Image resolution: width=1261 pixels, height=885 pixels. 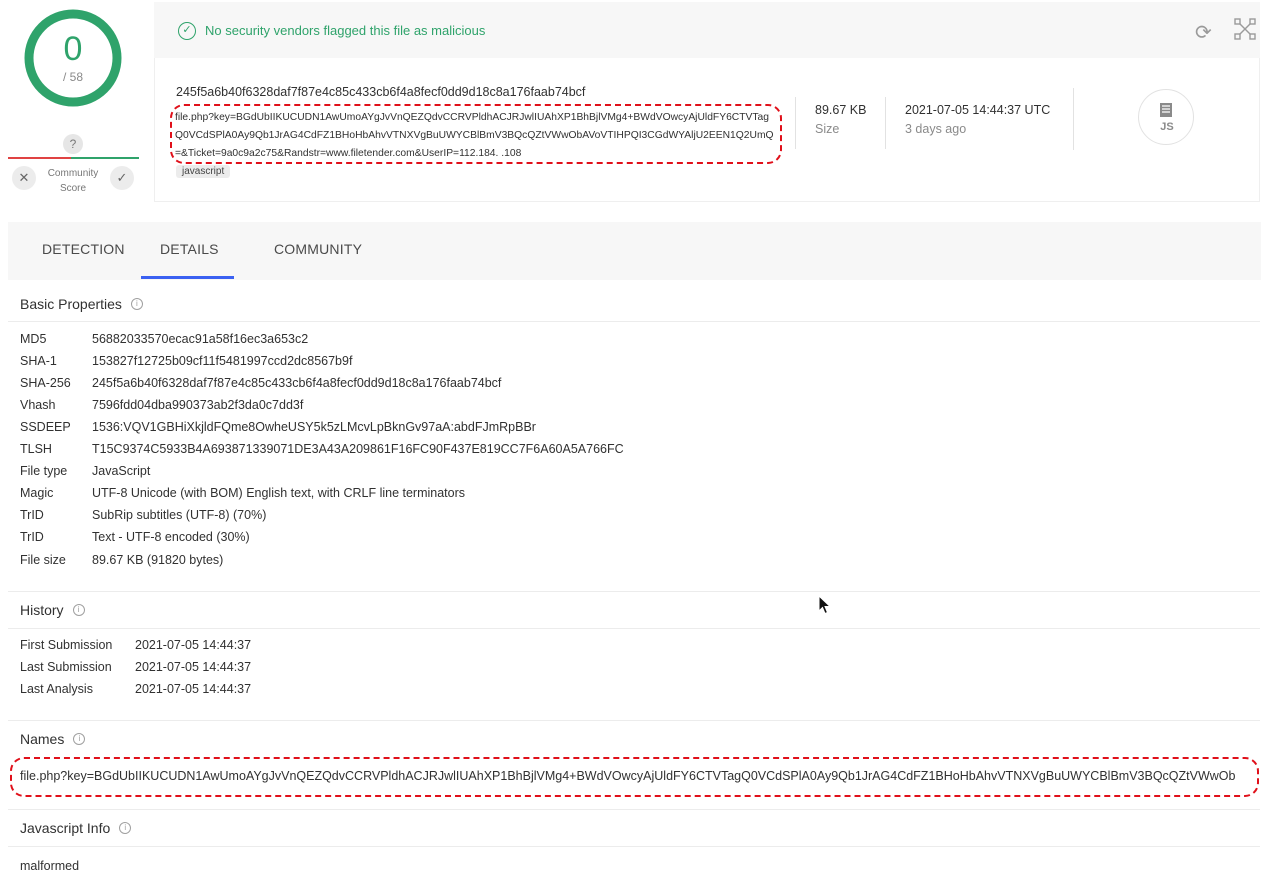 I want to click on property-value: 89.67 KB (91820 bytes), so click(x=157, y=560).